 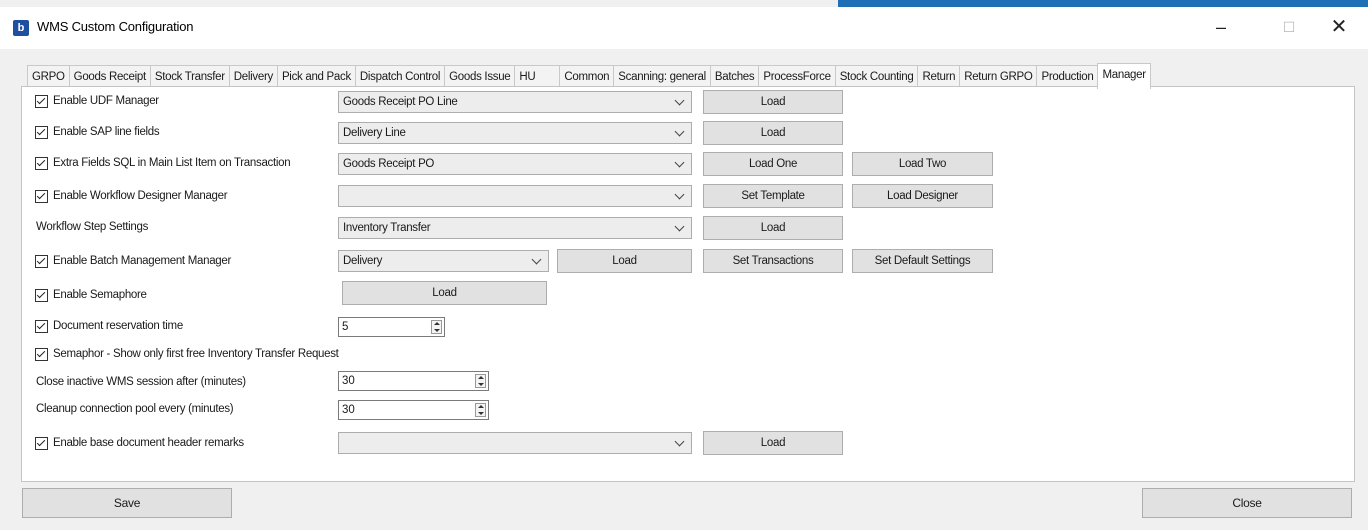 What do you see at coordinates (92, 227) in the screenshot?
I see `workflow-step-settings-label: Workflow Step Settings` at bounding box center [92, 227].